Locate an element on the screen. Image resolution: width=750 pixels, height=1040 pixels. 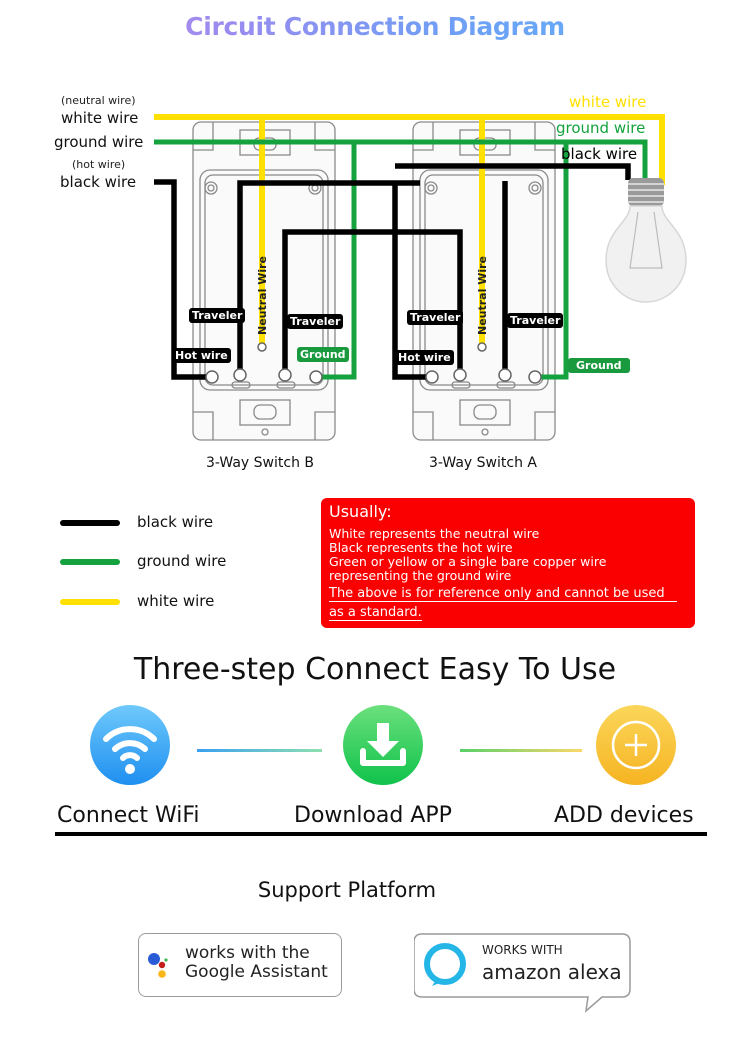
divider is located at coordinates (381, 834).